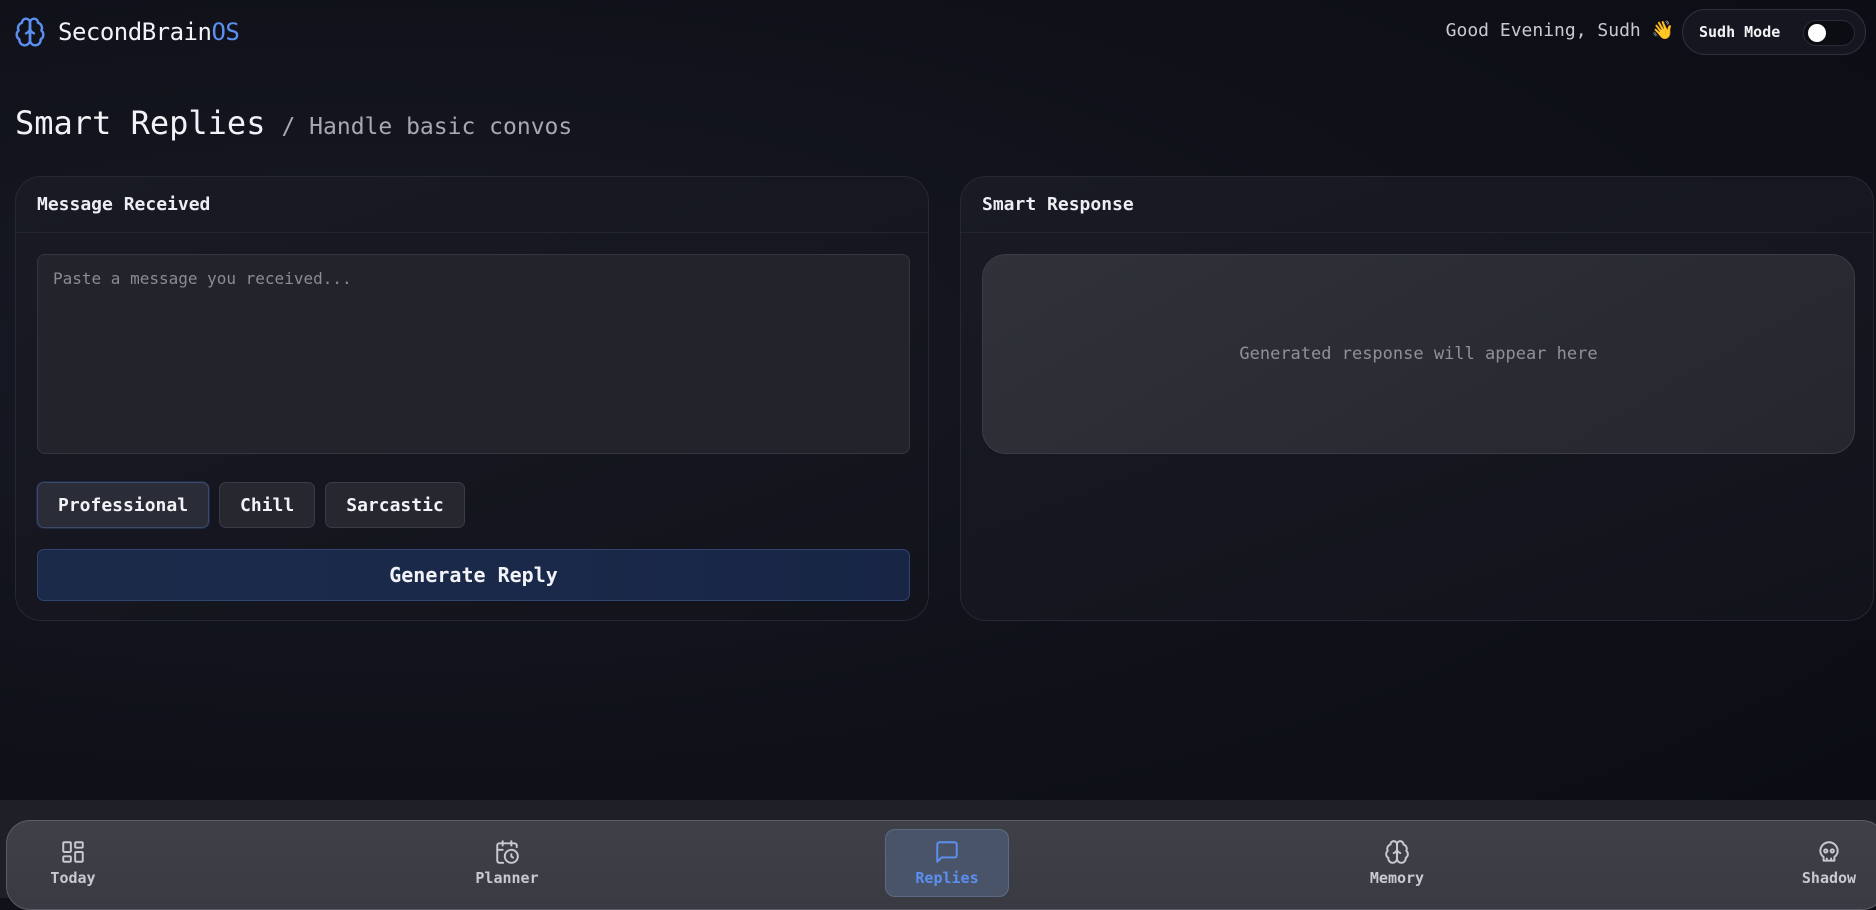 The image size is (1876, 910). Describe the element at coordinates (30, 32) in the screenshot. I see `brain-logo-icon` at that location.